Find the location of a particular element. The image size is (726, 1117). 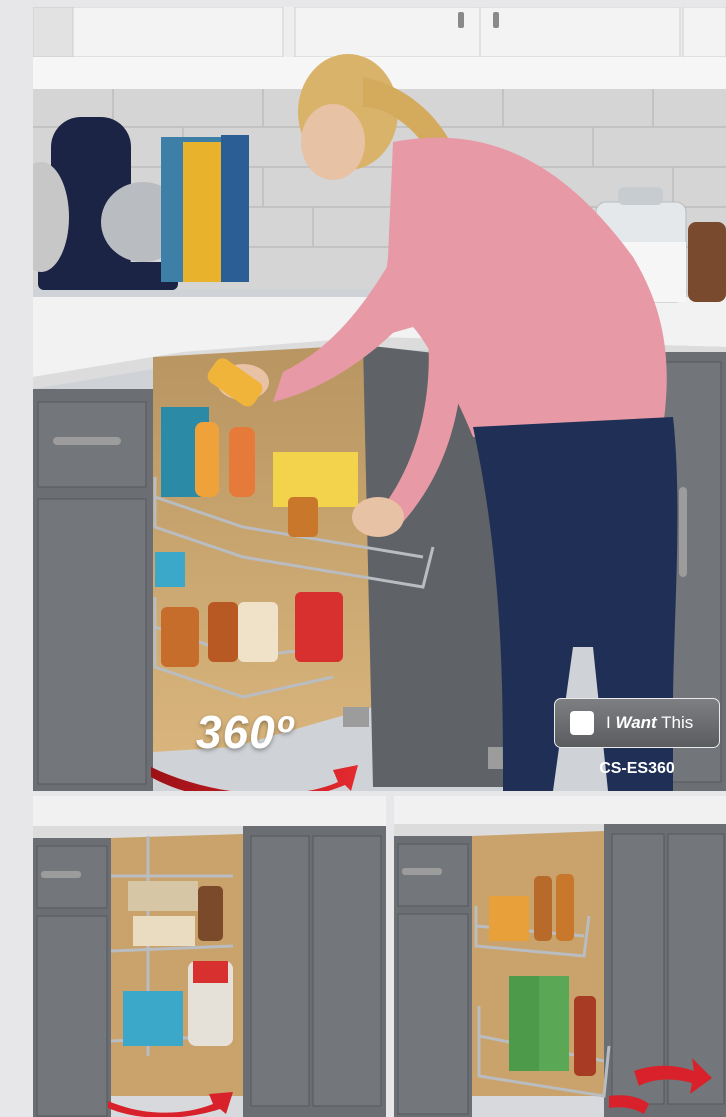

detail-photo-right is located at coordinates (560, 956).